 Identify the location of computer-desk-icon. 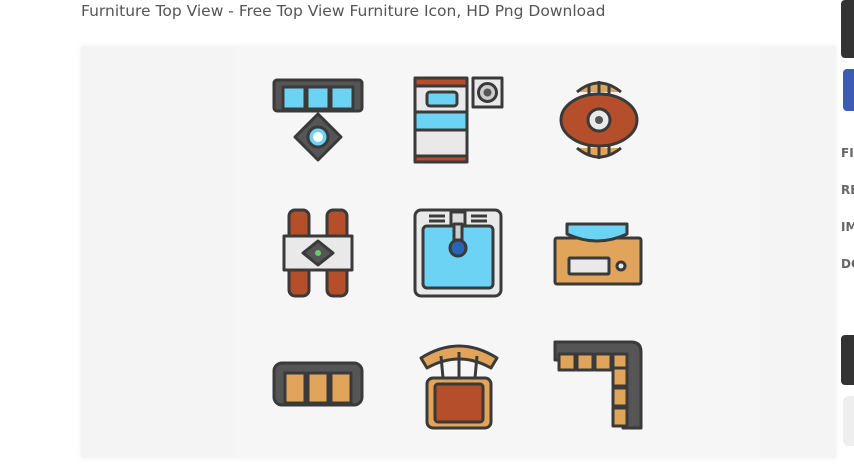
(598, 254).